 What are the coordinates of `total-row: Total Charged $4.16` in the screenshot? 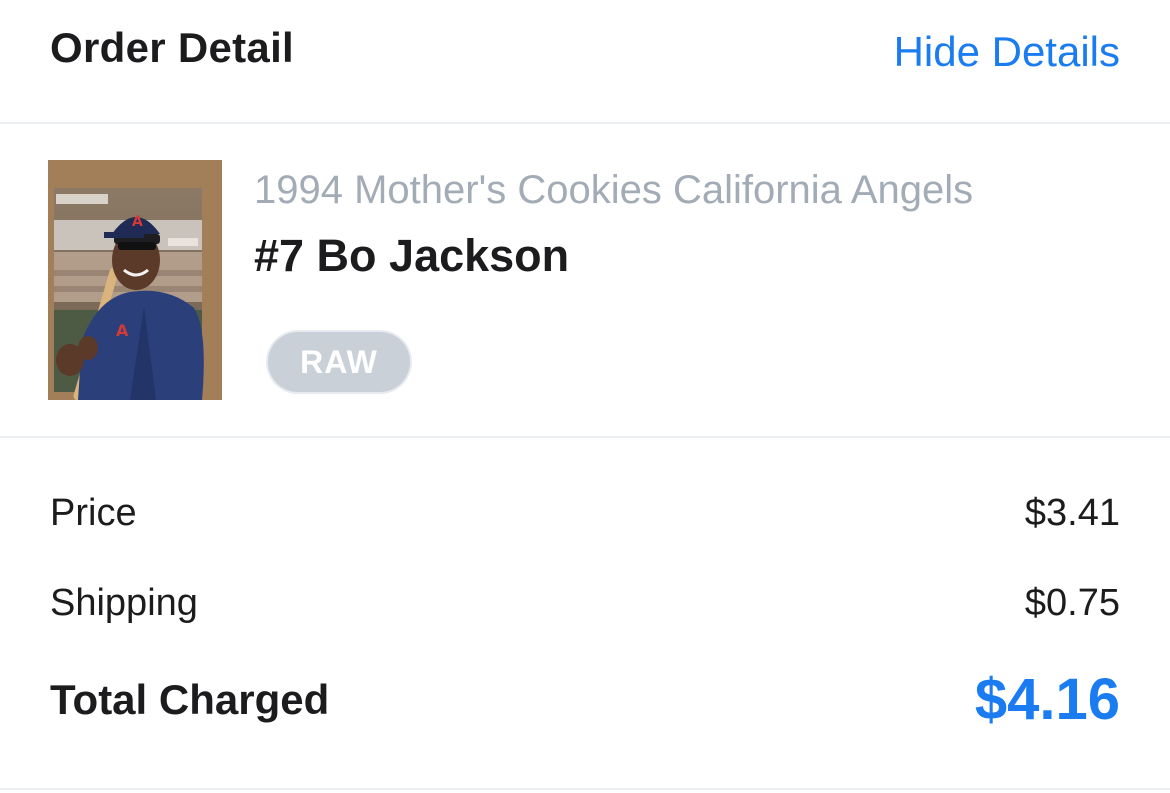 It's located at (585, 699).